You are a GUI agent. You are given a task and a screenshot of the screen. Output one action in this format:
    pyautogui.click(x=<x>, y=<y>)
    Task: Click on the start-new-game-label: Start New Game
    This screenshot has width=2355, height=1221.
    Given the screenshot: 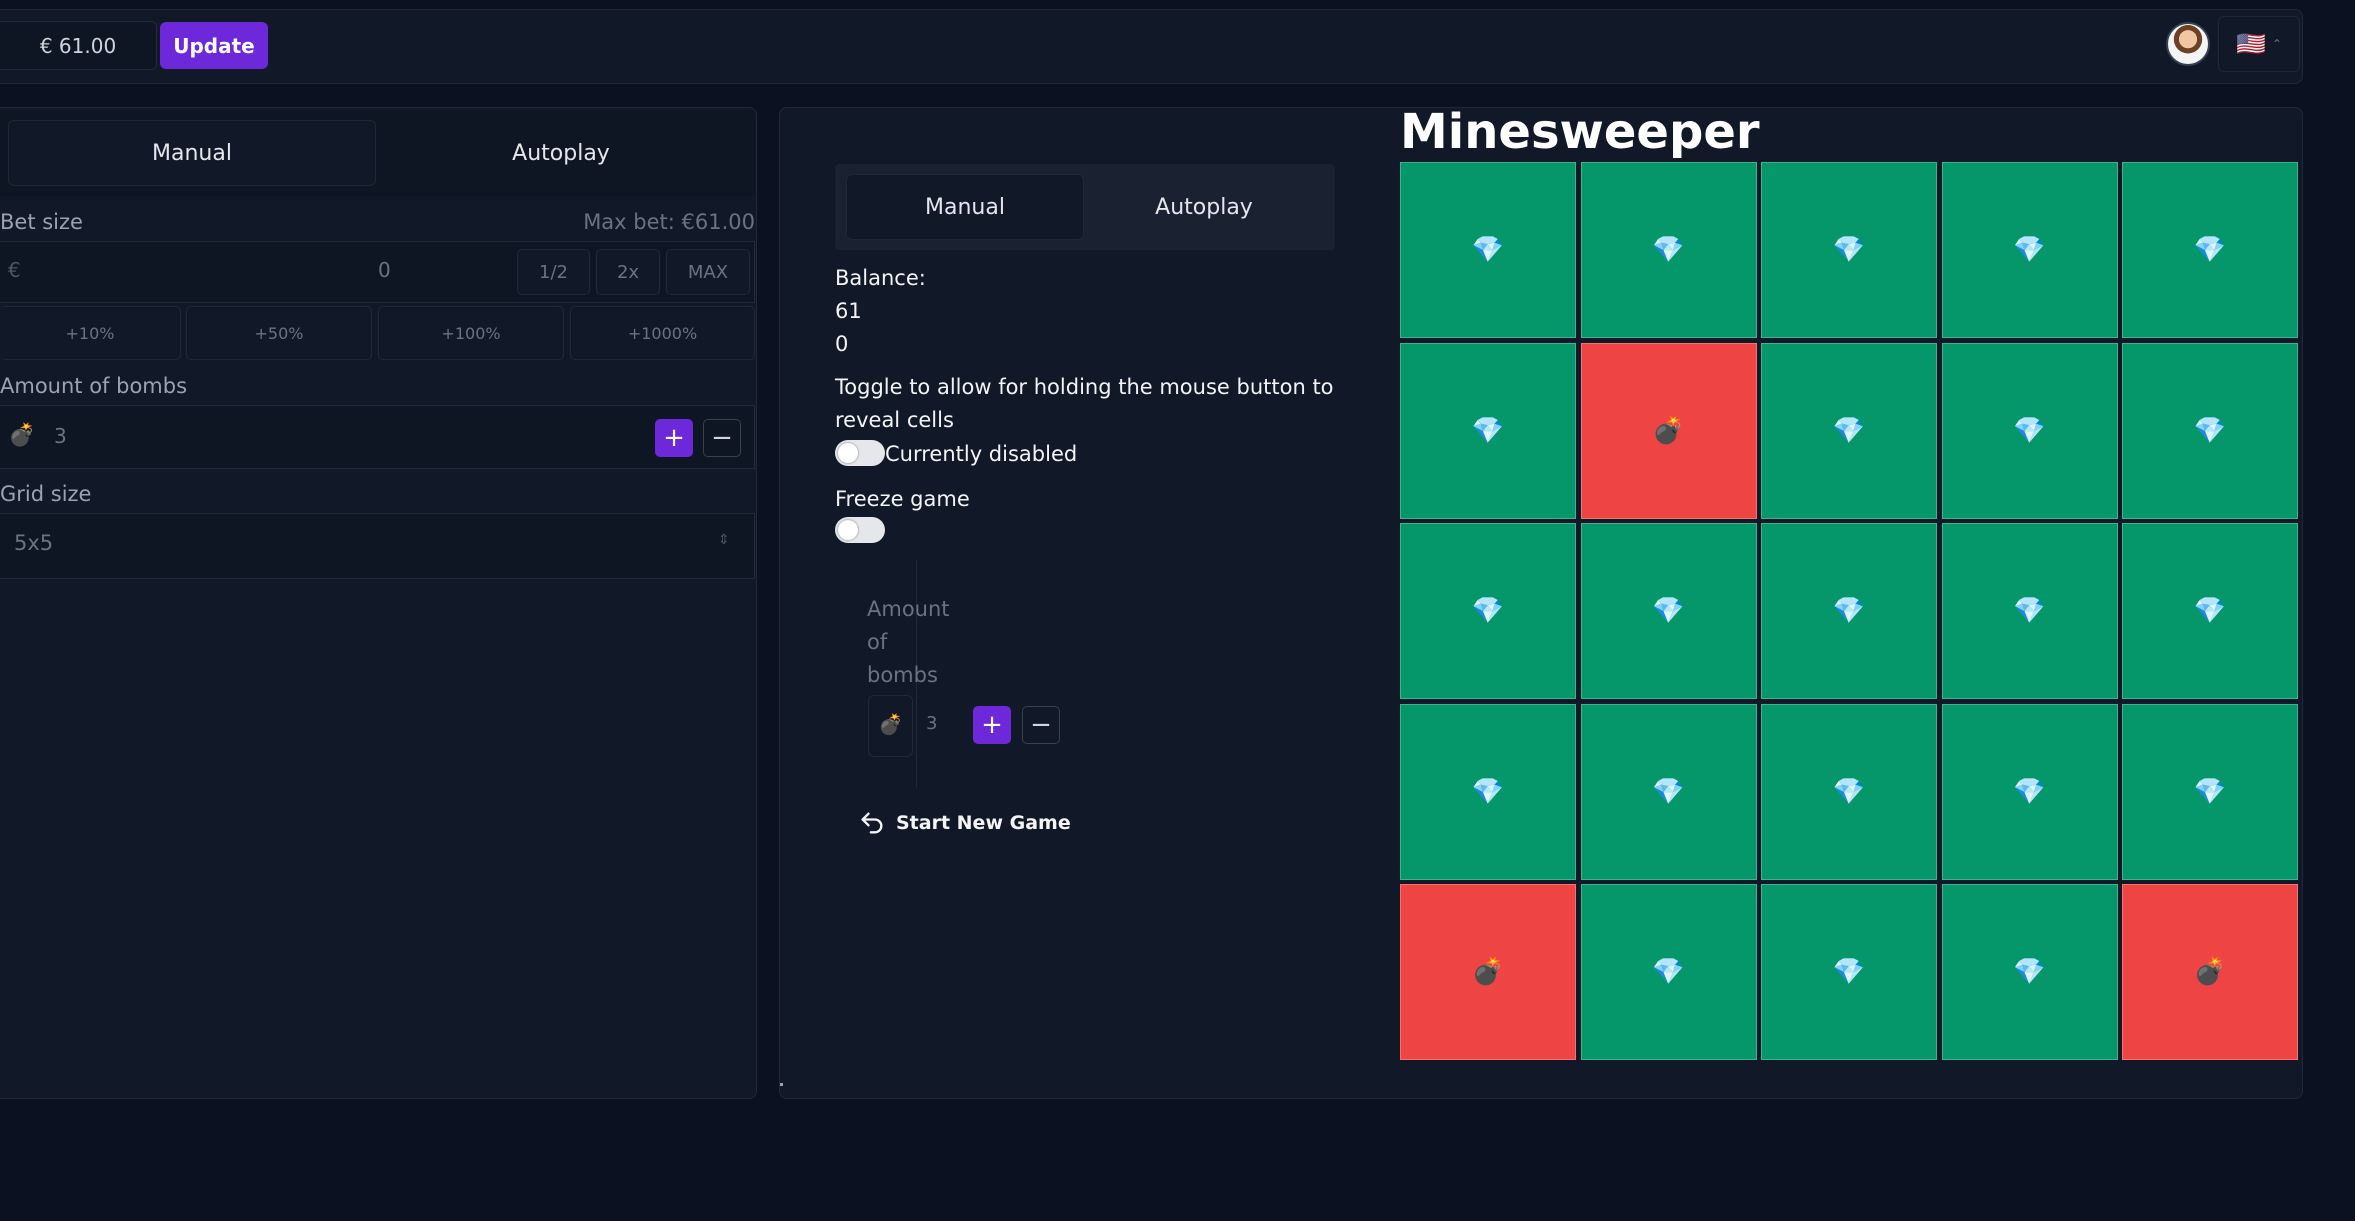 What is the action you would take?
    pyautogui.click(x=983, y=823)
    